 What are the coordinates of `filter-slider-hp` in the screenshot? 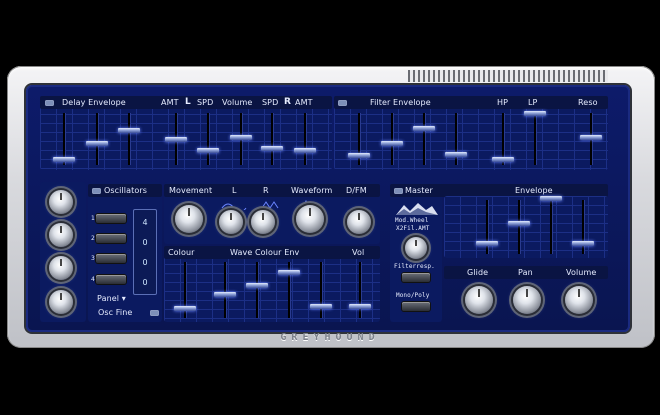 It's located at (503, 159).